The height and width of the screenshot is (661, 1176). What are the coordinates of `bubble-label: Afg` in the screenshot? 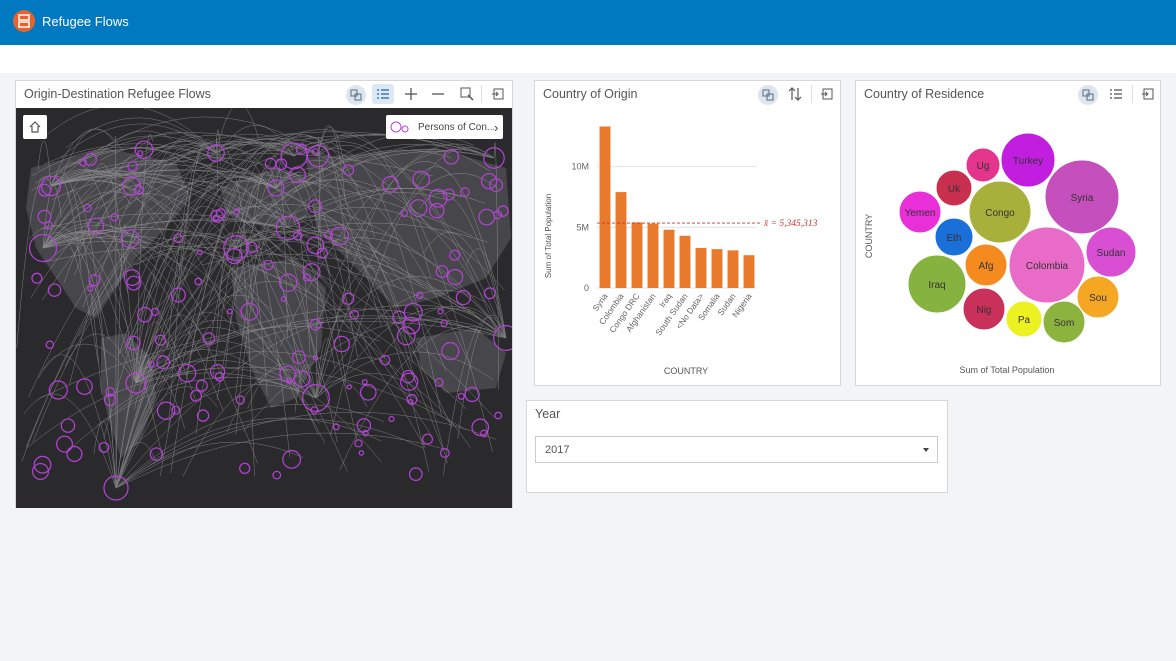 It's located at (985, 266).